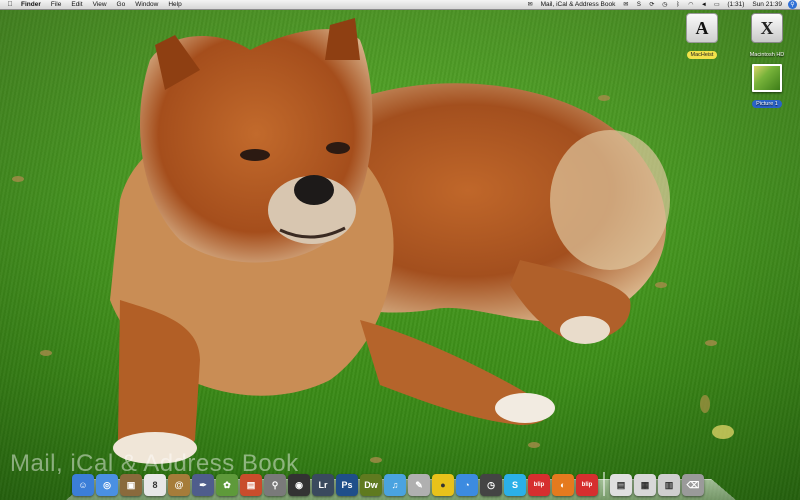  I want to click on iphoto-icon: ▣, so click(131, 485).